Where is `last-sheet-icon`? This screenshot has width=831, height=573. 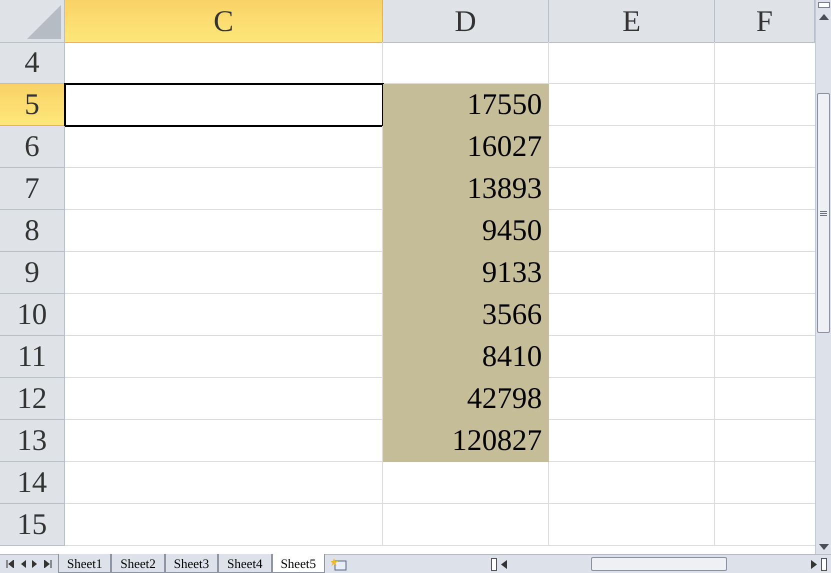 last-sheet-icon is located at coordinates (48, 564).